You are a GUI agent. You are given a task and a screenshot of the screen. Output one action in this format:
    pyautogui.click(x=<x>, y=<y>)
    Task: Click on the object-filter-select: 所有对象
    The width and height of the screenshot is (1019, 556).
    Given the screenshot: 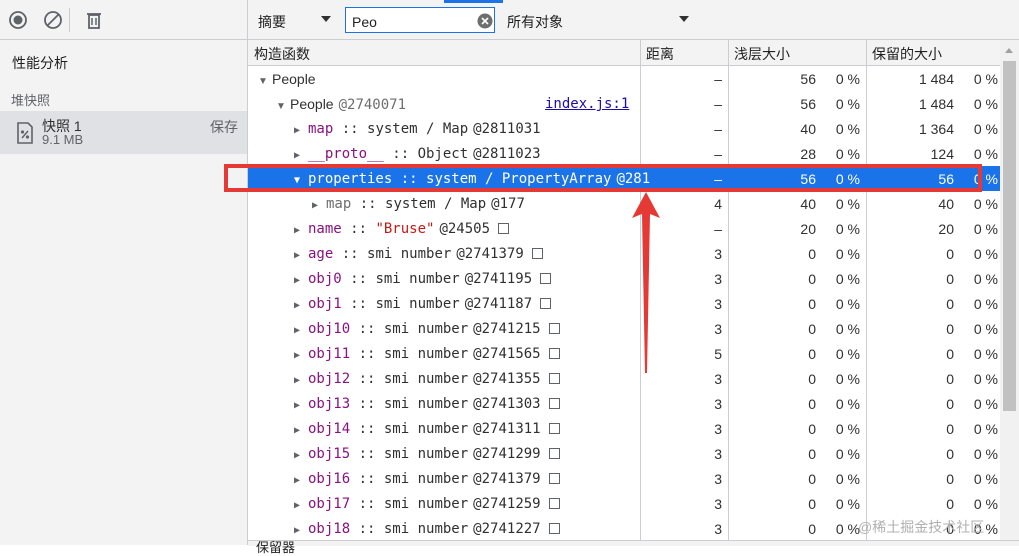 What is the action you would take?
    pyautogui.click(x=535, y=22)
    